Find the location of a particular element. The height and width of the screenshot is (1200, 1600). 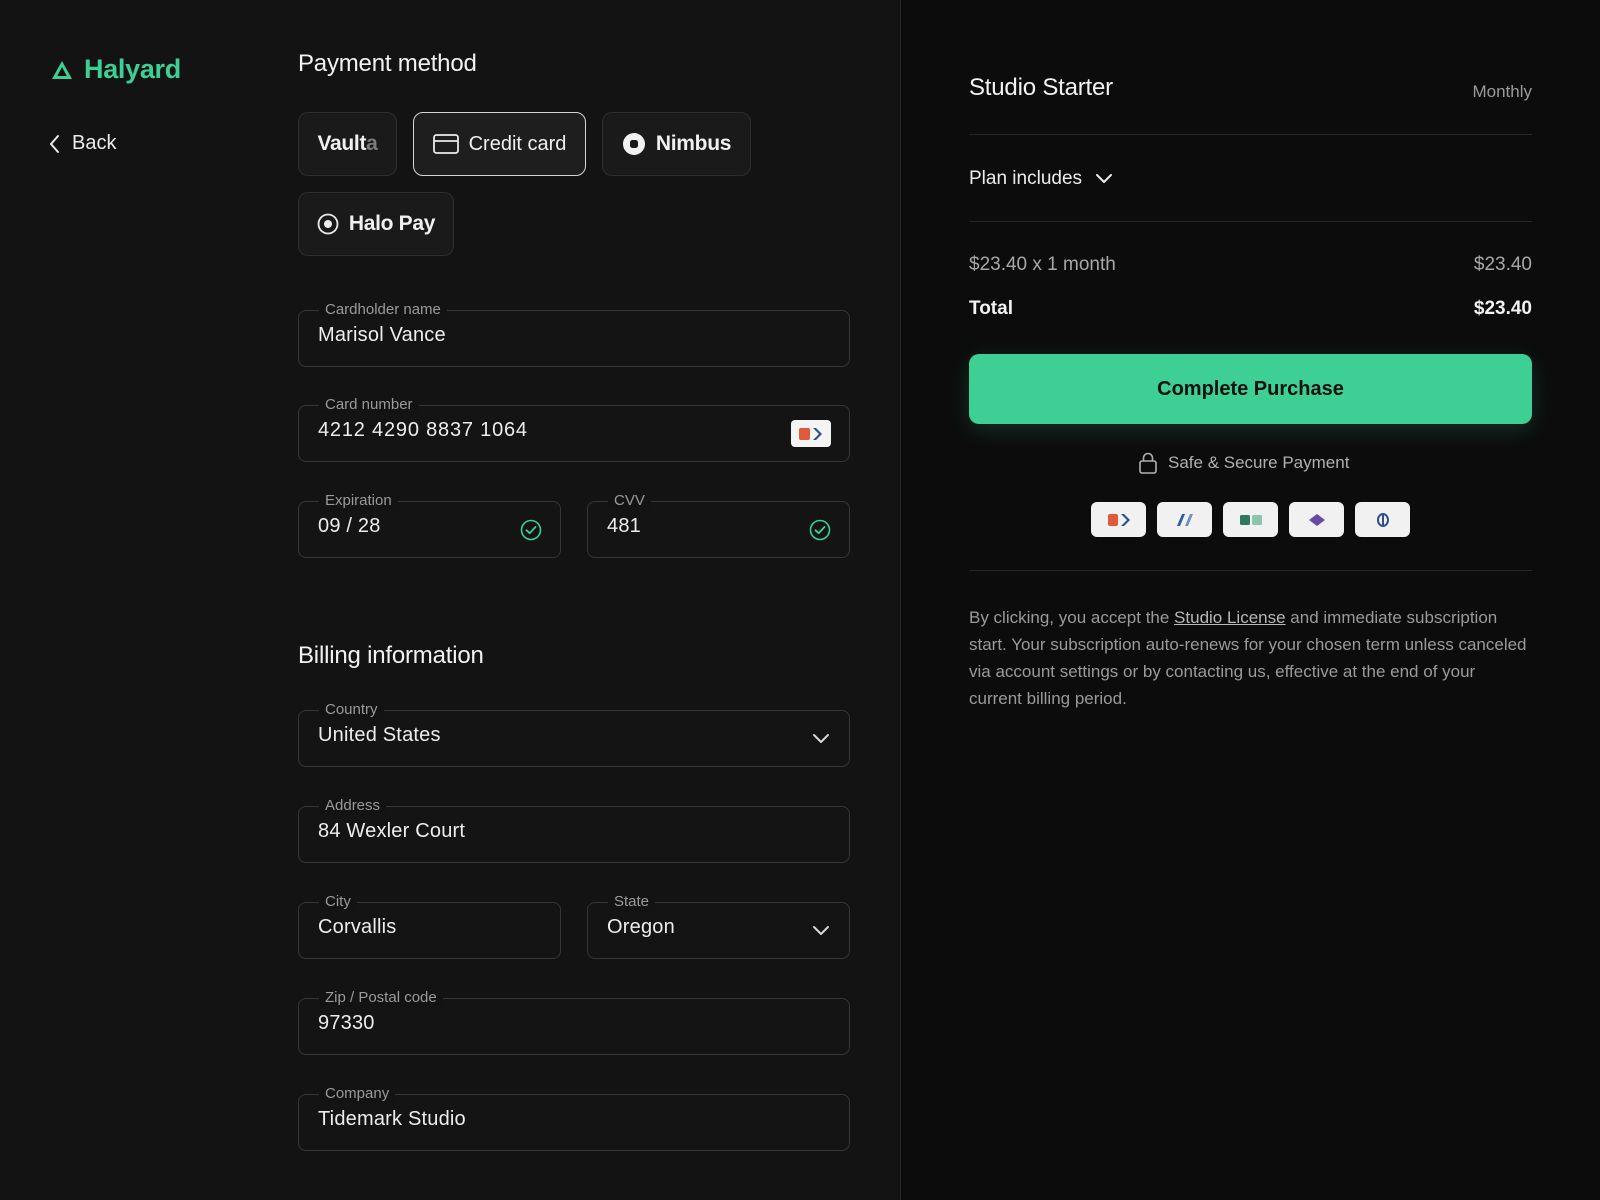

company-value: Tidemark Studio is located at coordinates (392, 1119).